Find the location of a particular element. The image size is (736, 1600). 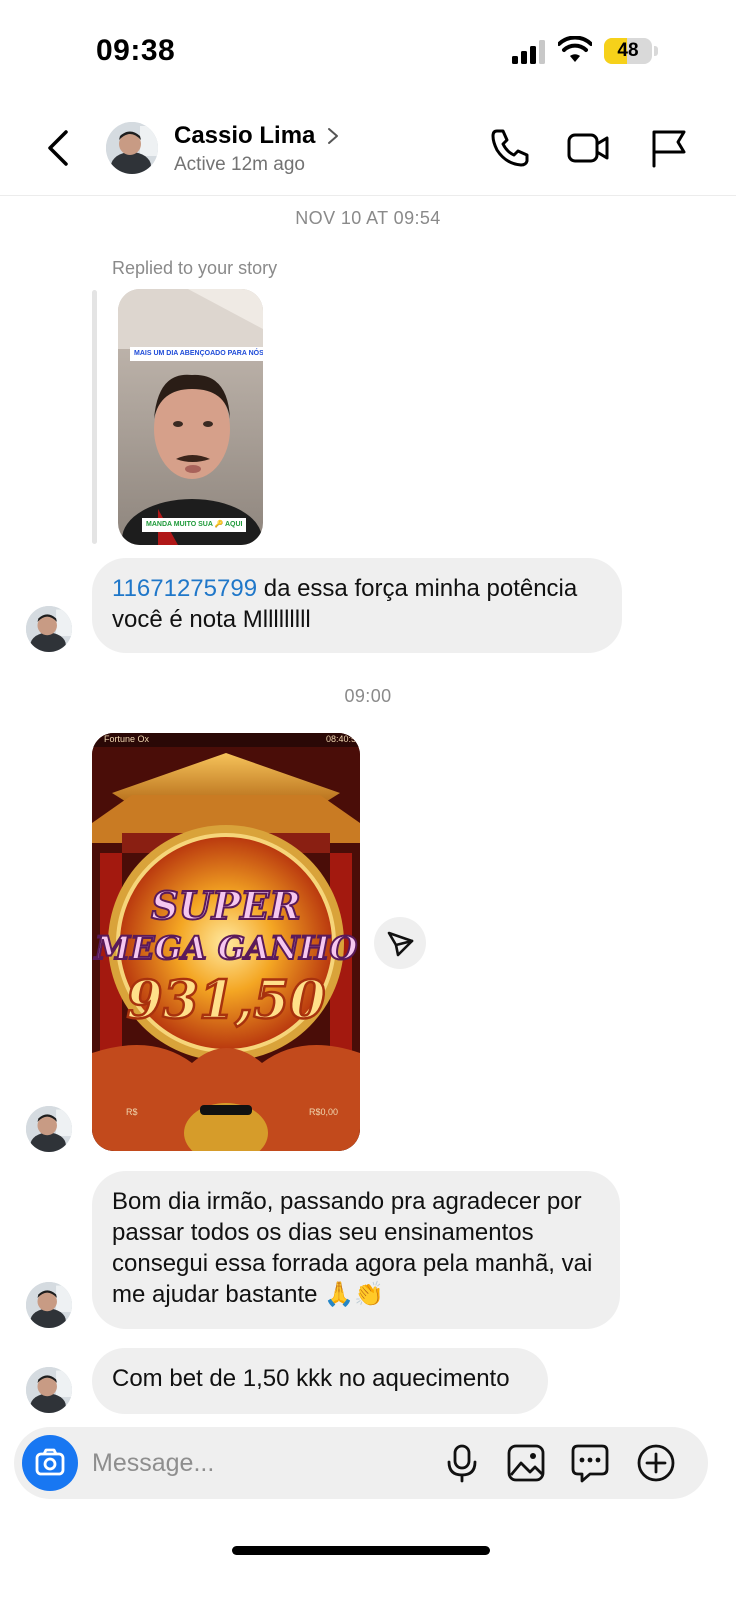

chevron-right-icon is located at coordinates (333, 136).